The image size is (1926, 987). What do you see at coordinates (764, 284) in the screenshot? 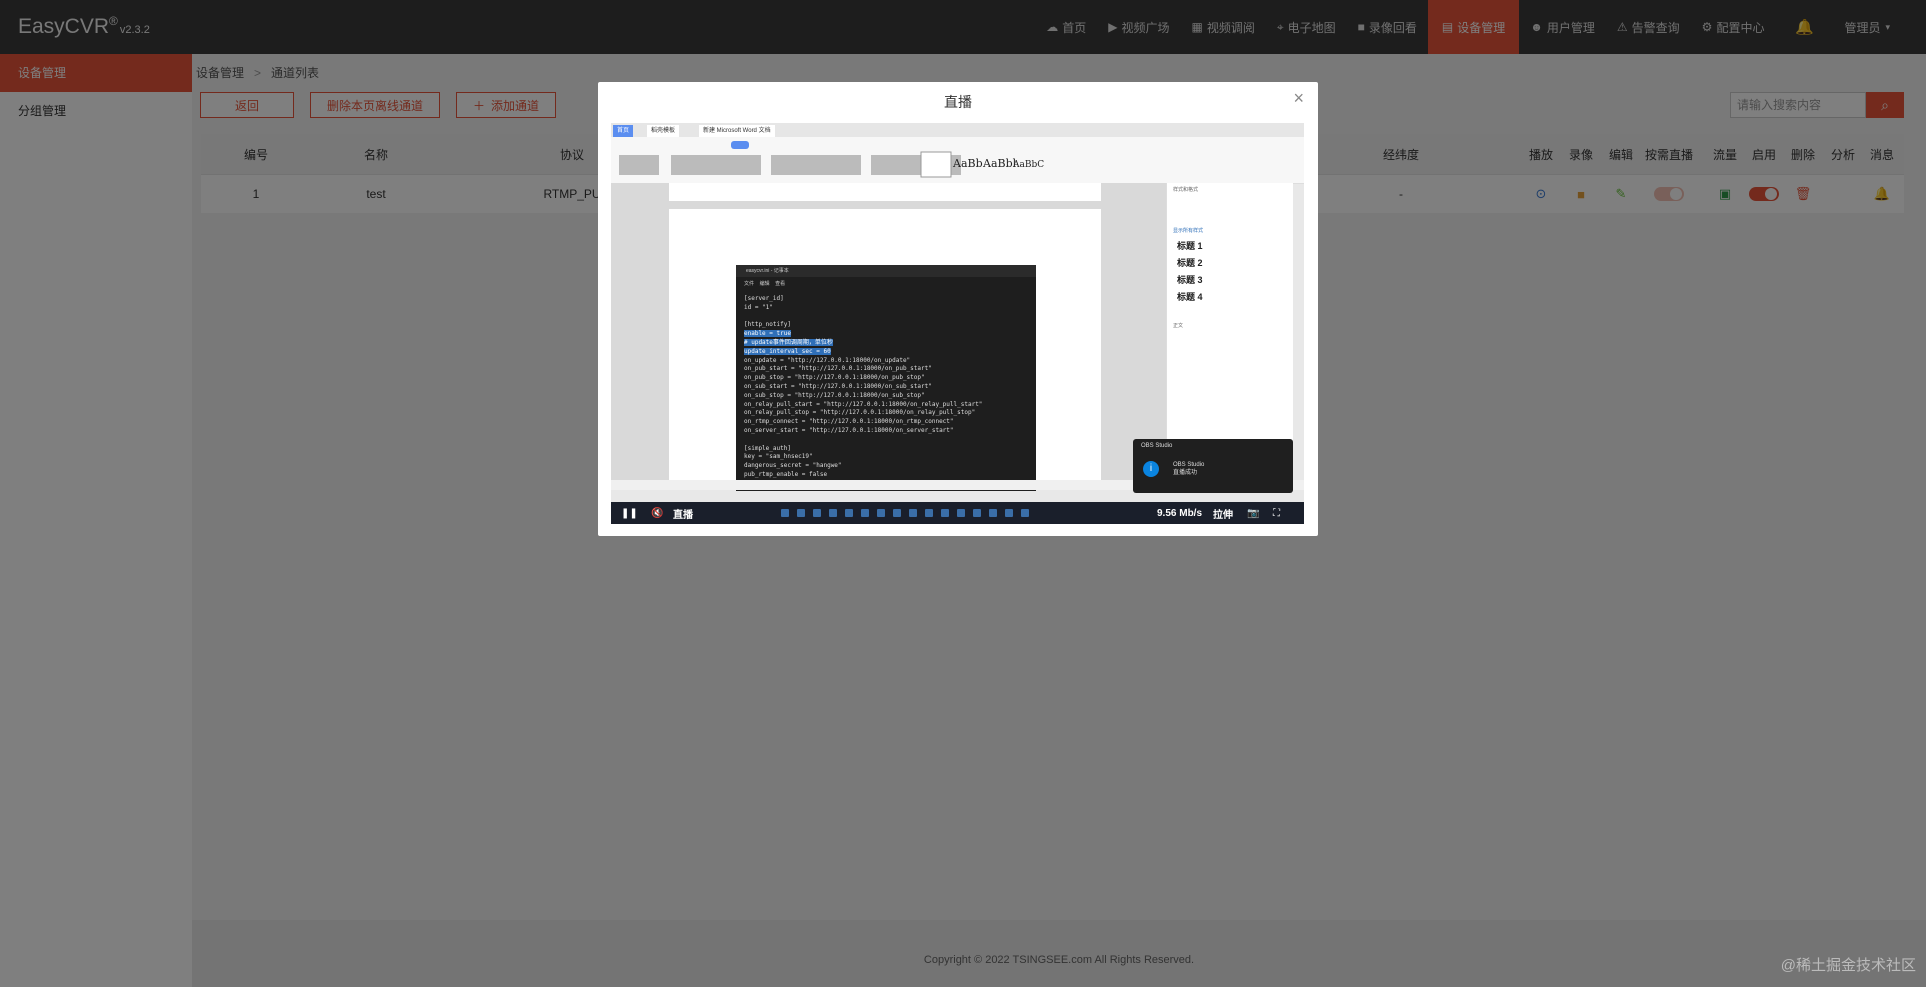
I see `notepad-menu-edit: 编辑` at bounding box center [764, 284].